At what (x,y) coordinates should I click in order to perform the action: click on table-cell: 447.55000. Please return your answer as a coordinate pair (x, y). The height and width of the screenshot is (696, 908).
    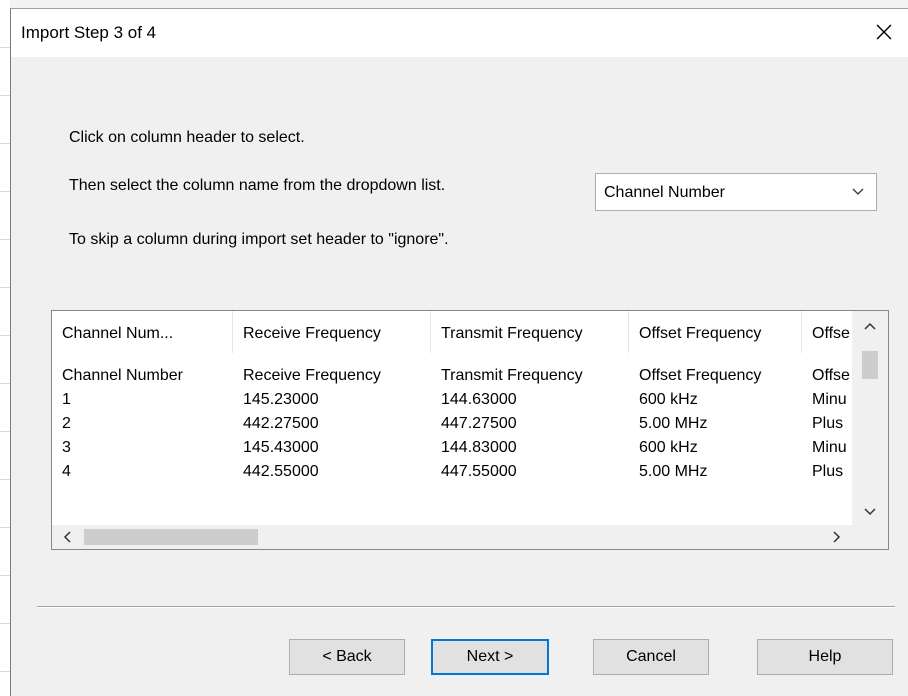
    Looking at the image, I should click on (479, 471).